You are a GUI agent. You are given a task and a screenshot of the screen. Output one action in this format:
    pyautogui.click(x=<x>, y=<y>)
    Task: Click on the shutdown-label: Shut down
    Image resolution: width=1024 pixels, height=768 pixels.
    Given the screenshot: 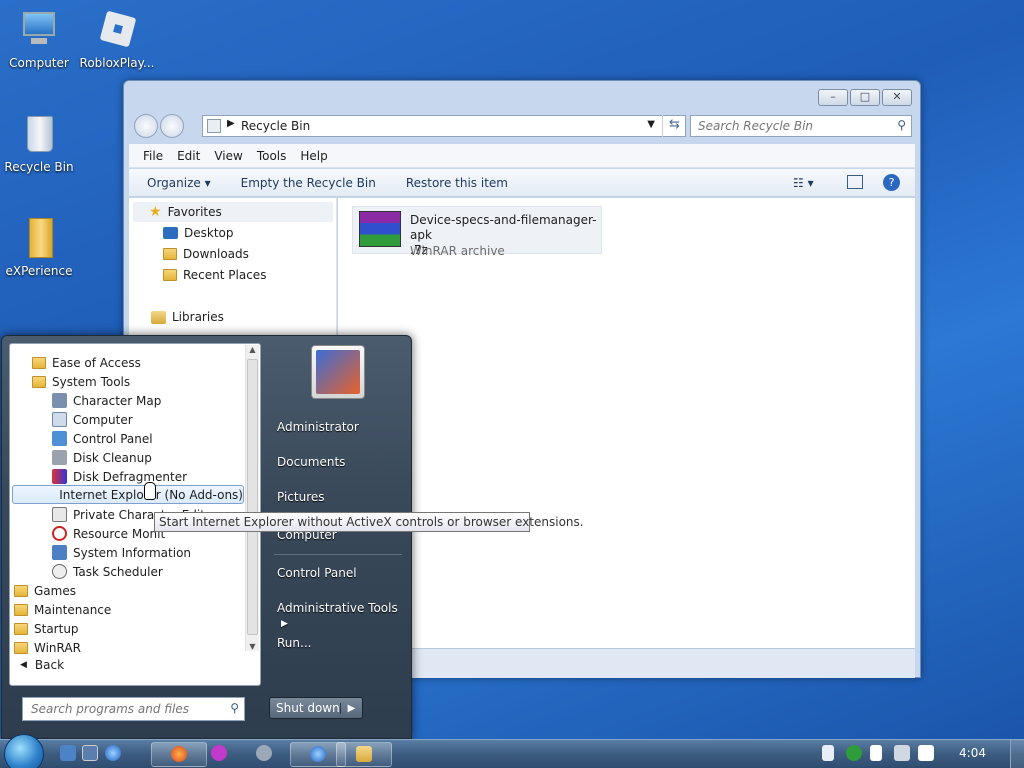 What is the action you would take?
    pyautogui.click(x=308, y=708)
    